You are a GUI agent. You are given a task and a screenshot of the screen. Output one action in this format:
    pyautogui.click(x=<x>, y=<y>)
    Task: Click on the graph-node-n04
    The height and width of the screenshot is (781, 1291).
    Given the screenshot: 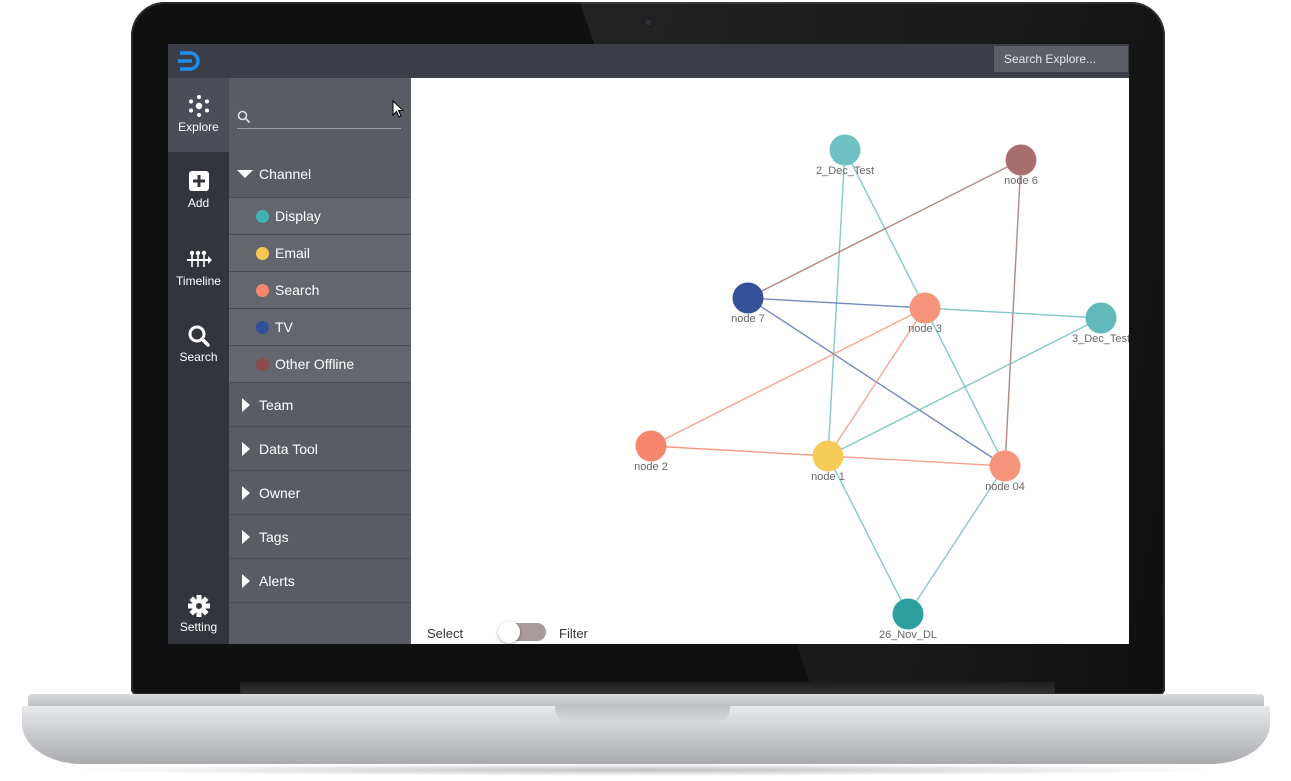 What is the action you would take?
    pyautogui.click(x=1005, y=466)
    